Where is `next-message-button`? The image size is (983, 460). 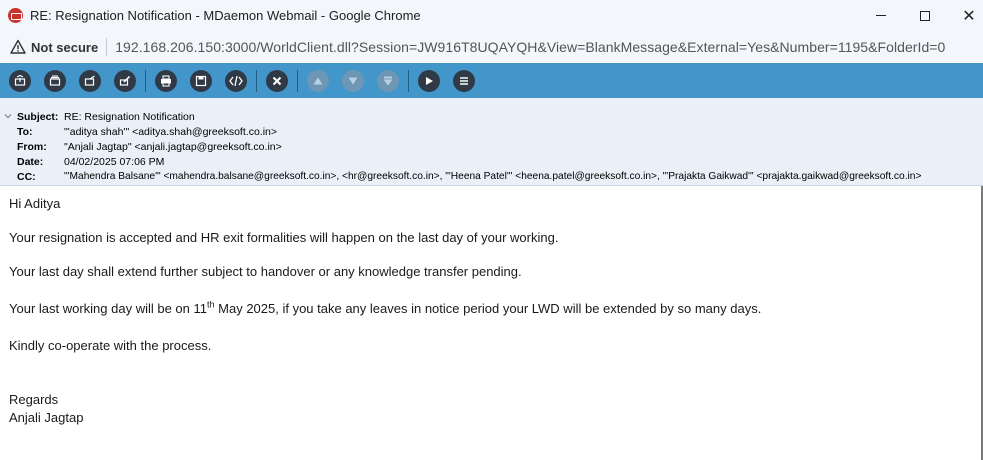 next-message-button is located at coordinates (353, 80).